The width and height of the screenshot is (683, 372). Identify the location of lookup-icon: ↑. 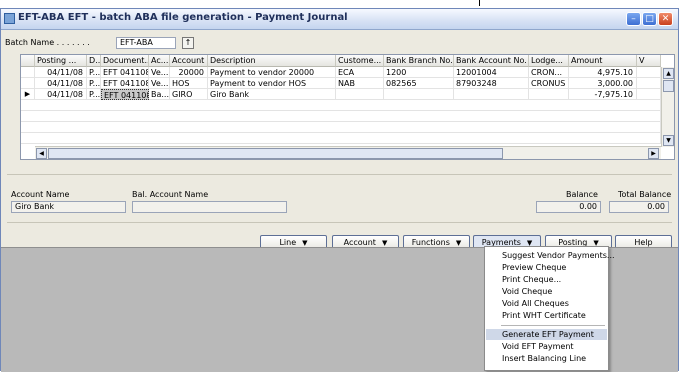
(188, 43).